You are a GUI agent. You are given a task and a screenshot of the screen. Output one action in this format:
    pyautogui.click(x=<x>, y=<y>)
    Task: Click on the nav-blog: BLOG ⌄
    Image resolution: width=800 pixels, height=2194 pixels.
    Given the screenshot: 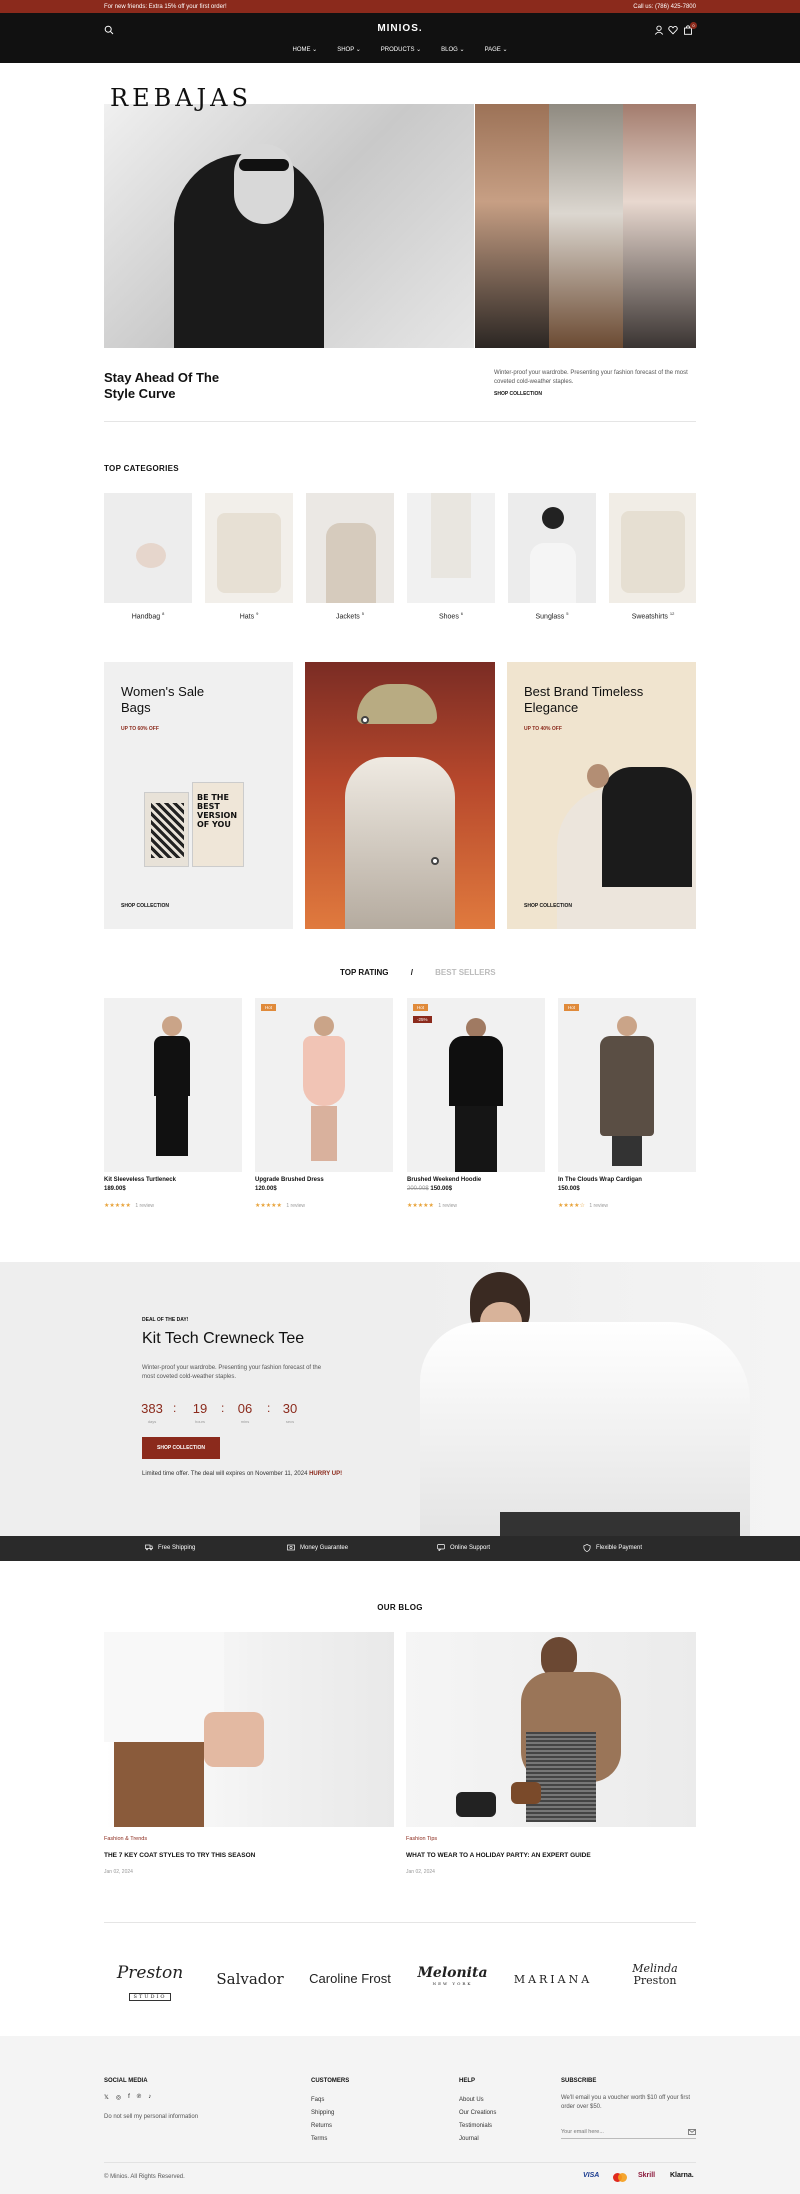 What is the action you would take?
    pyautogui.click(x=452, y=49)
    